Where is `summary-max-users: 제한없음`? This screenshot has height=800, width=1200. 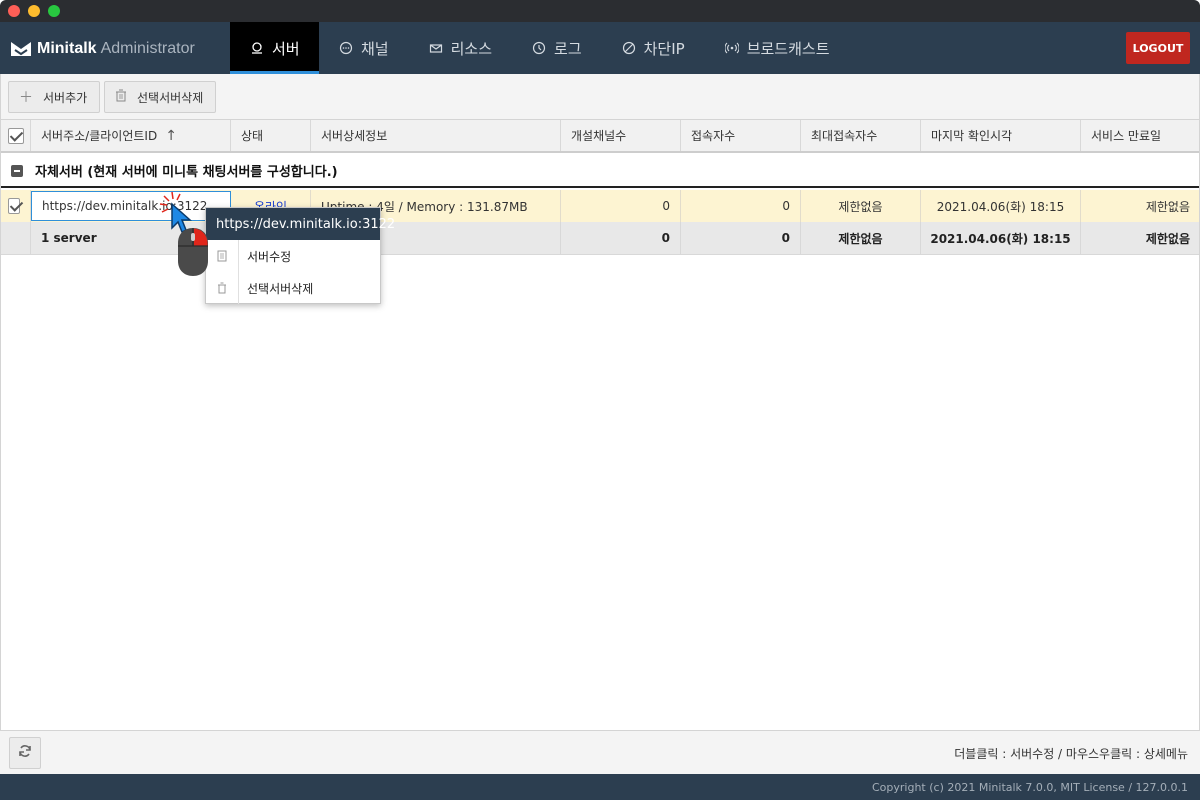 summary-max-users: 제한없음 is located at coordinates (861, 238).